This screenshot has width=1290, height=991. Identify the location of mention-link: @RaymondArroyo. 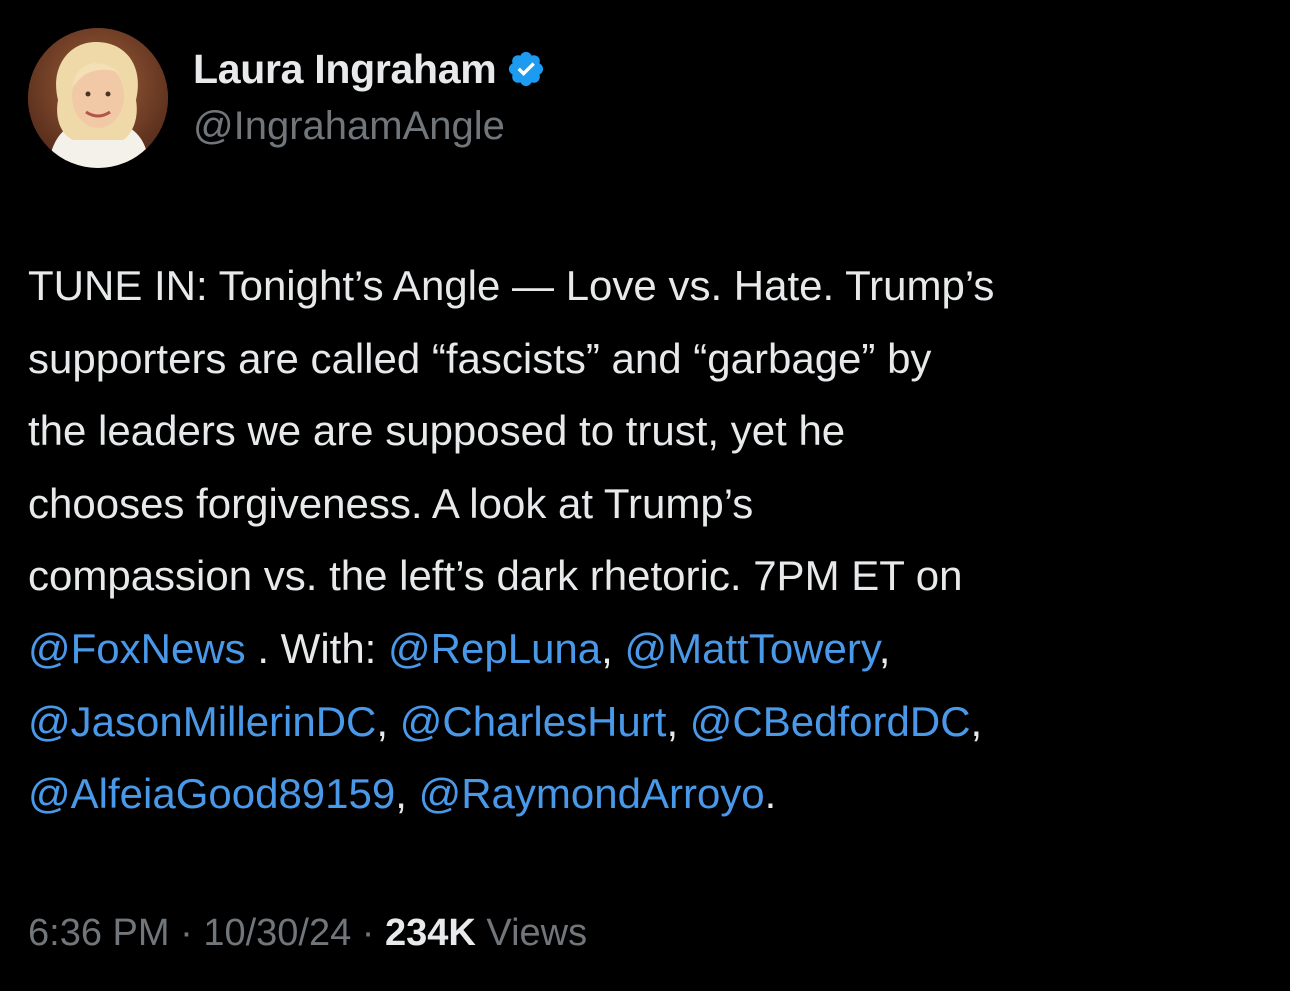
(592, 793).